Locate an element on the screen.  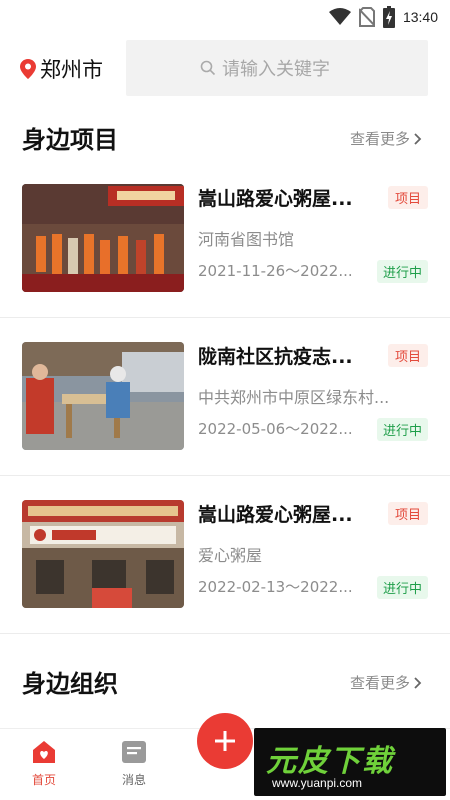
projects-more-link: 查看更多 is located at coordinates (386, 138).